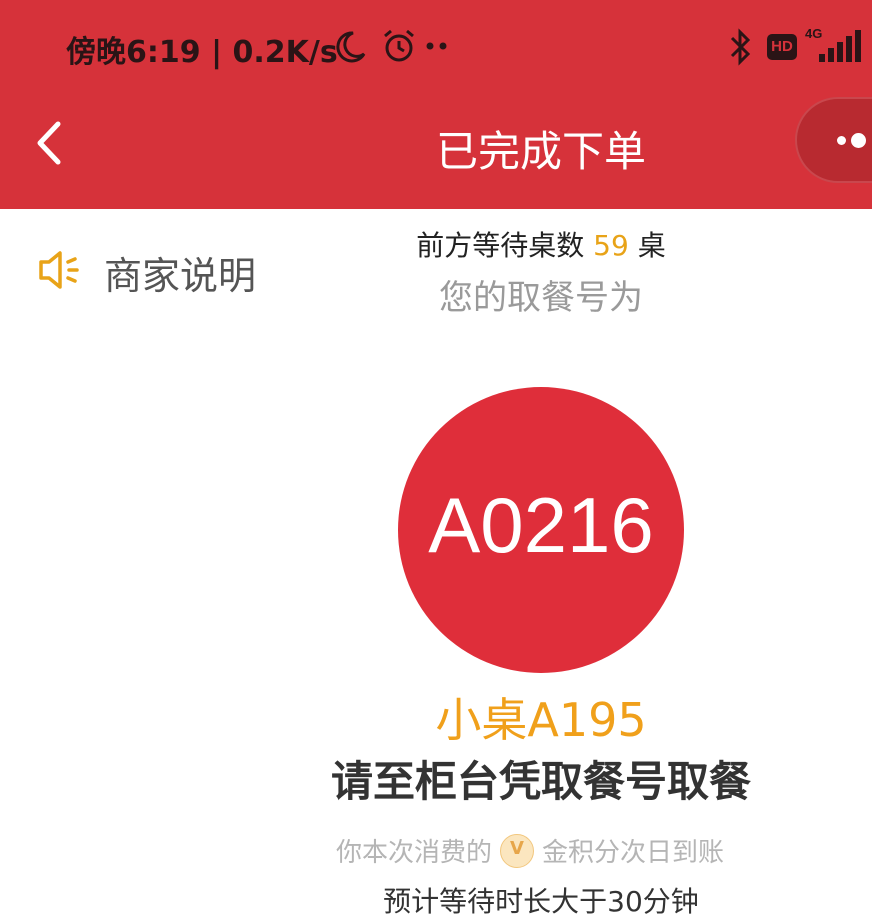 The width and height of the screenshot is (872, 920). I want to click on queue-suffix: 桌, so click(651, 245).